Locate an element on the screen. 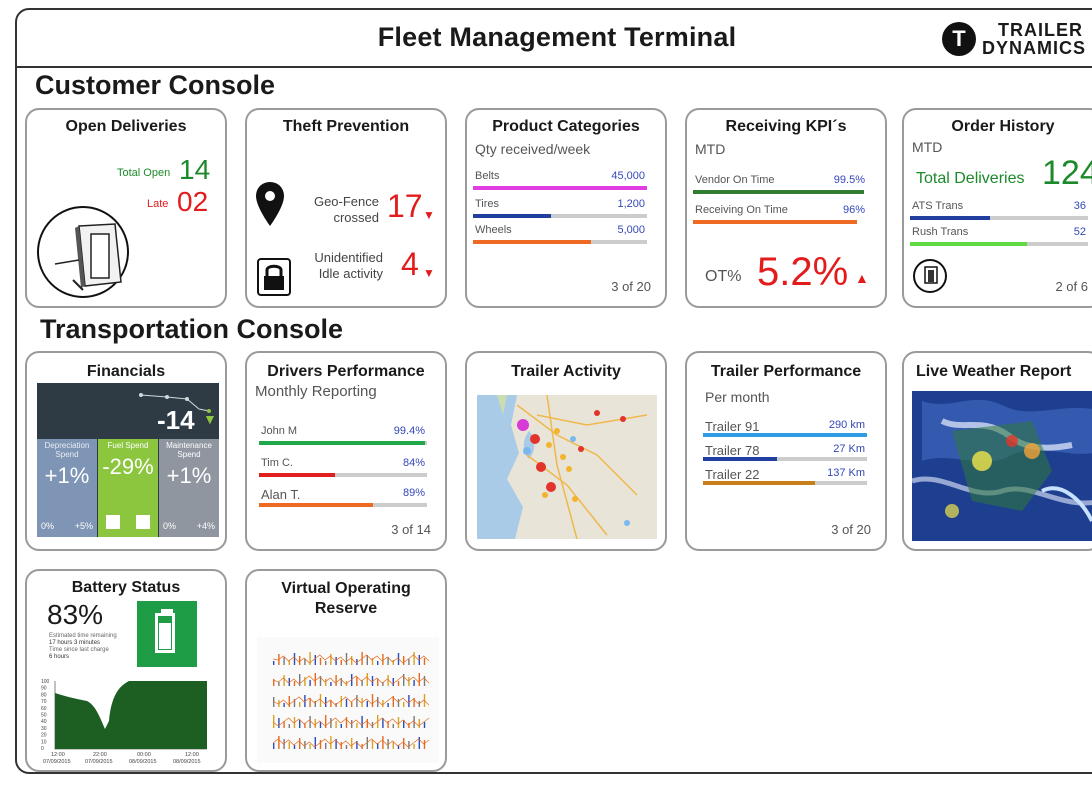 This screenshot has width=1092, height=788. card-title: Receiving KPI´s is located at coordinates (786, 126).